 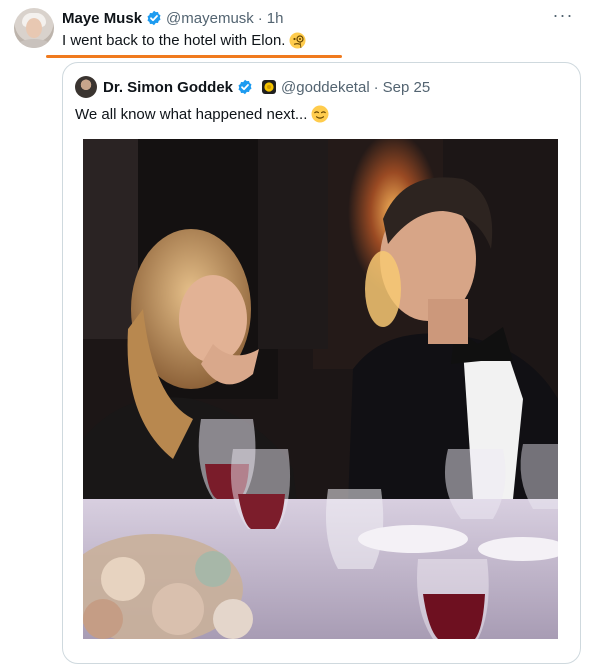 What do you see at coordinates (275, 18) in the screenshot?
I see `tweet-timestamp: 1h` at bounding box center [275, 18].